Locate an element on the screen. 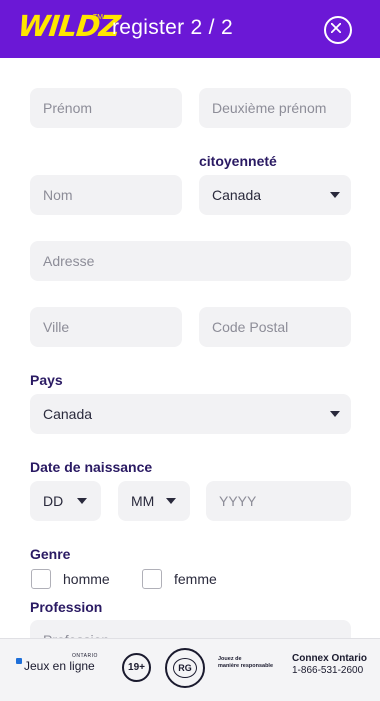  postal-code-field: Code Postal is located at coordinates (275, 327).